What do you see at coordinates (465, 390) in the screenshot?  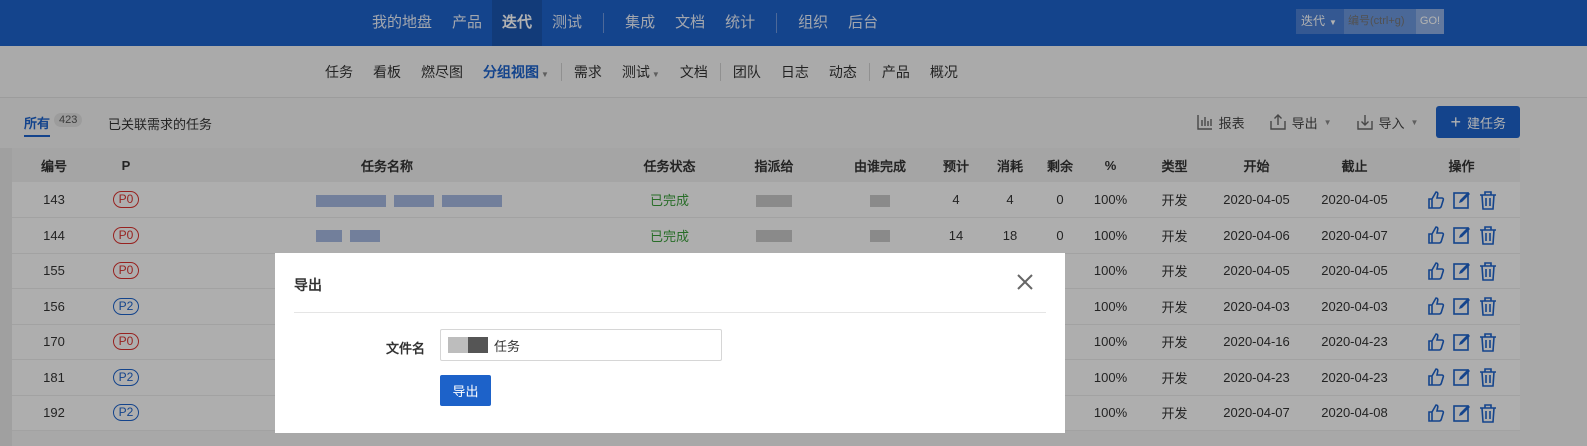 I see `export-button: 导出` at bounding box center [465, 390].